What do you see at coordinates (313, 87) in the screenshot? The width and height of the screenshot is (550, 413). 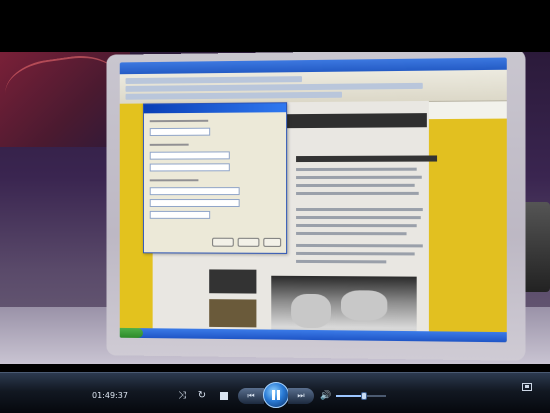 I see `browser-toolbar` at bounding box center [313, 87].